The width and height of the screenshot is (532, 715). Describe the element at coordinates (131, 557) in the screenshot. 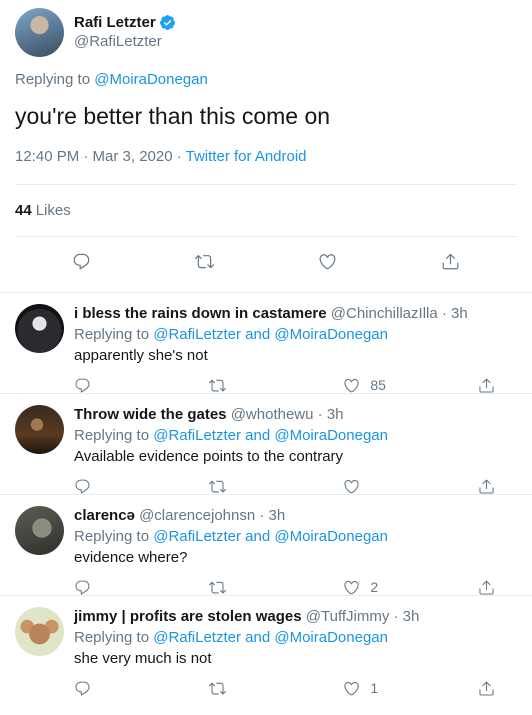

I see `reply-text: evidence where?` at that location.